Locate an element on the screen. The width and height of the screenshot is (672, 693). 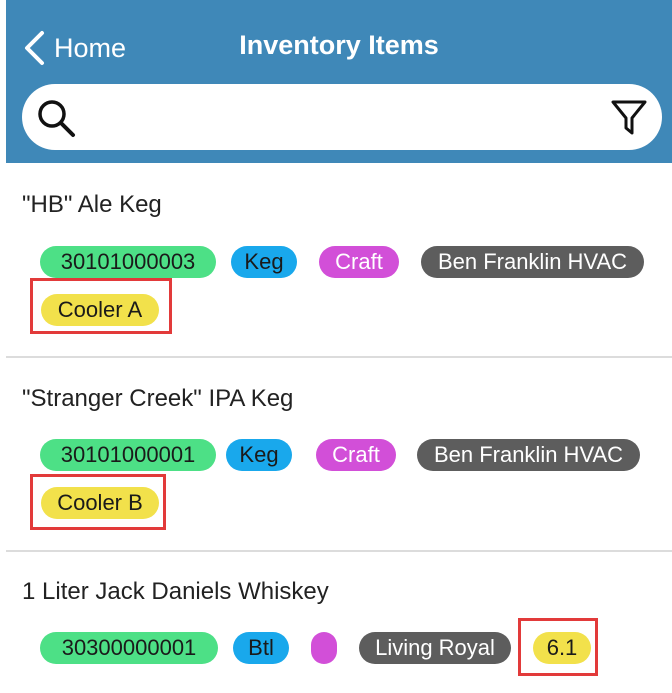
item-vendor-tag: Living Royal is located at coordinates (435, 648).